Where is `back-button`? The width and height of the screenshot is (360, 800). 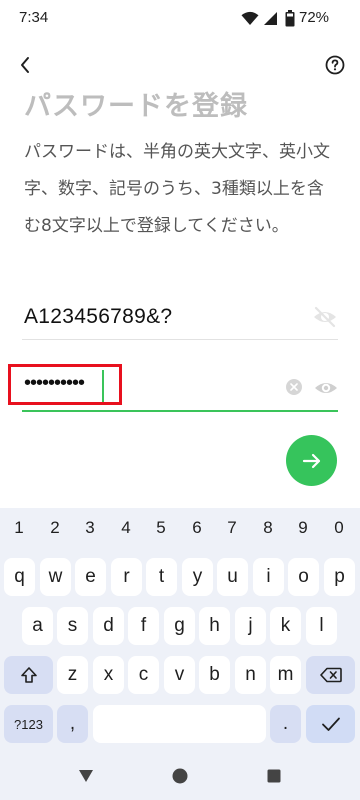 back-button is located at coordinates (25, 65).